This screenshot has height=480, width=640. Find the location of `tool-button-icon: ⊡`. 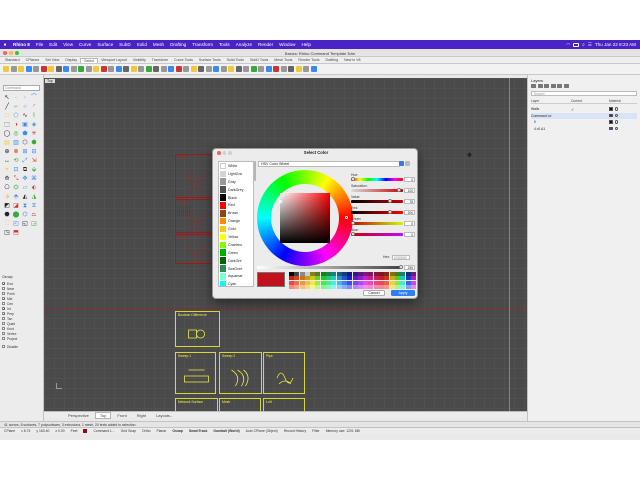

tool-button-icon: ⊡ is located at coordinates (16, 170).